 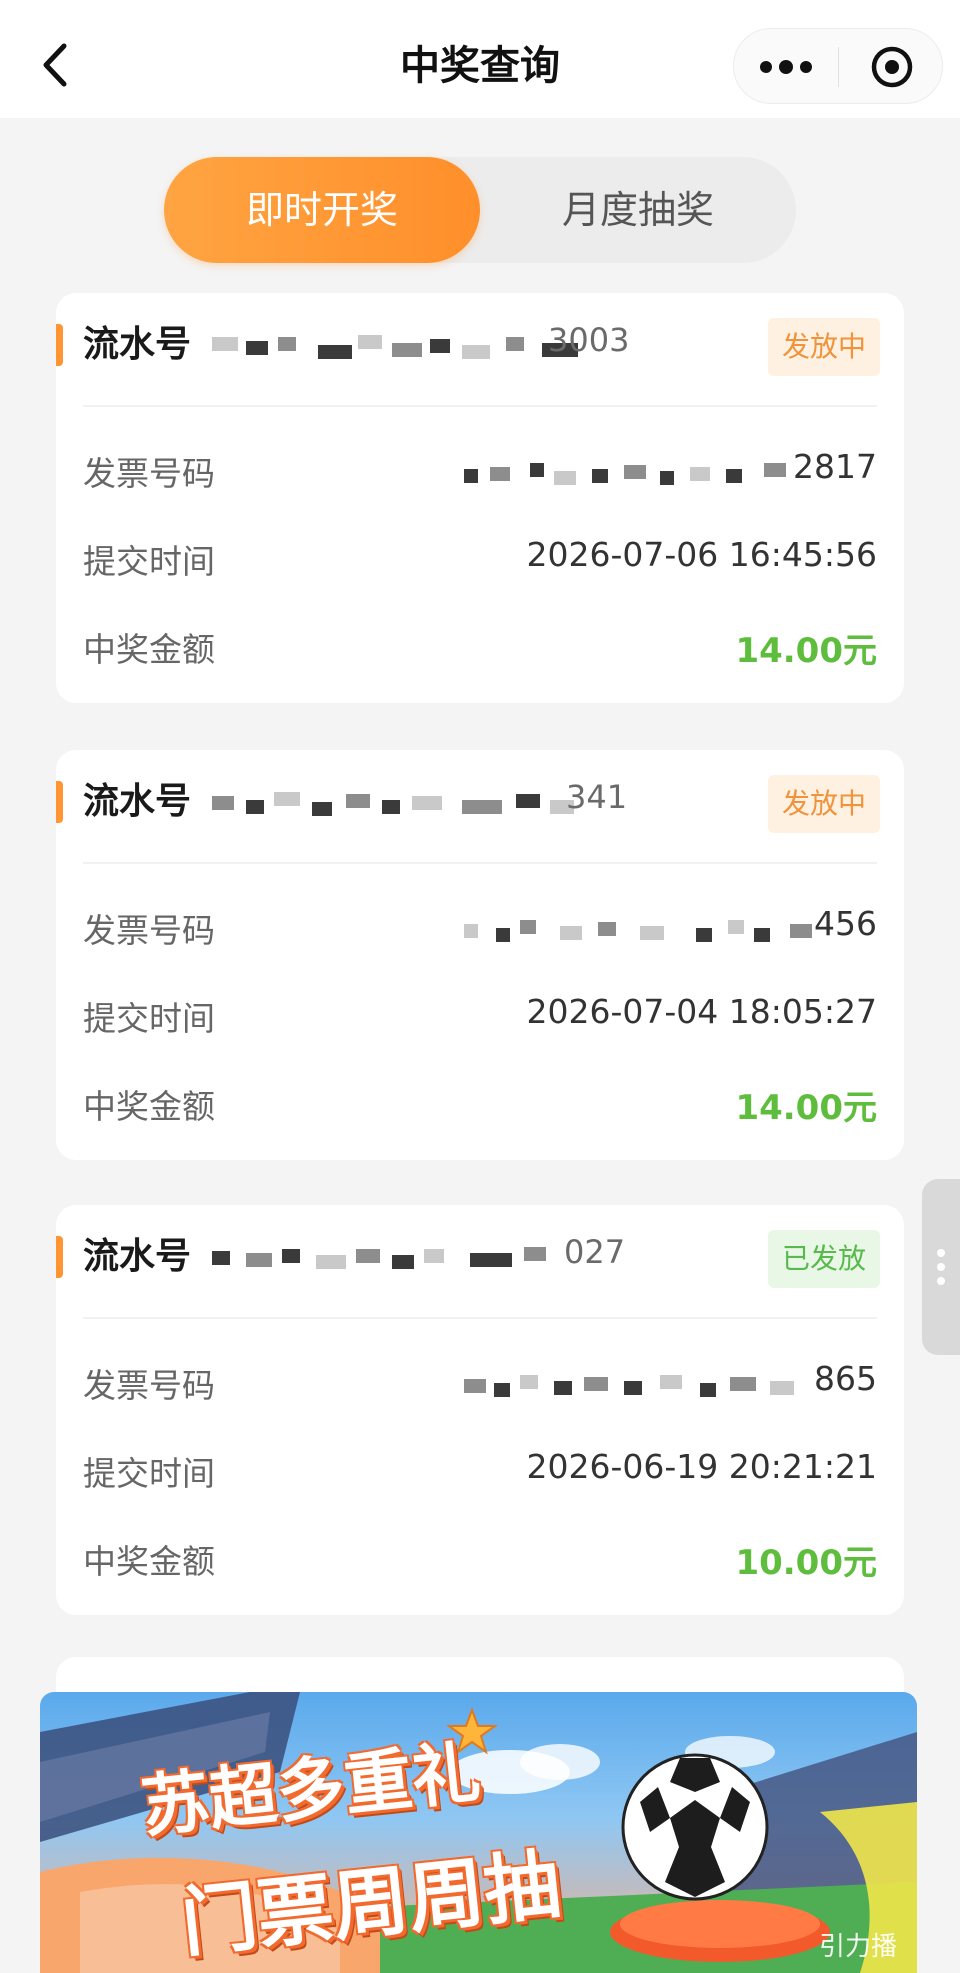 What do you see at coordinates (595, 1252) in the screenshot?
I see `serial-number-suffix: 027` at bounding box center [595, 1252].